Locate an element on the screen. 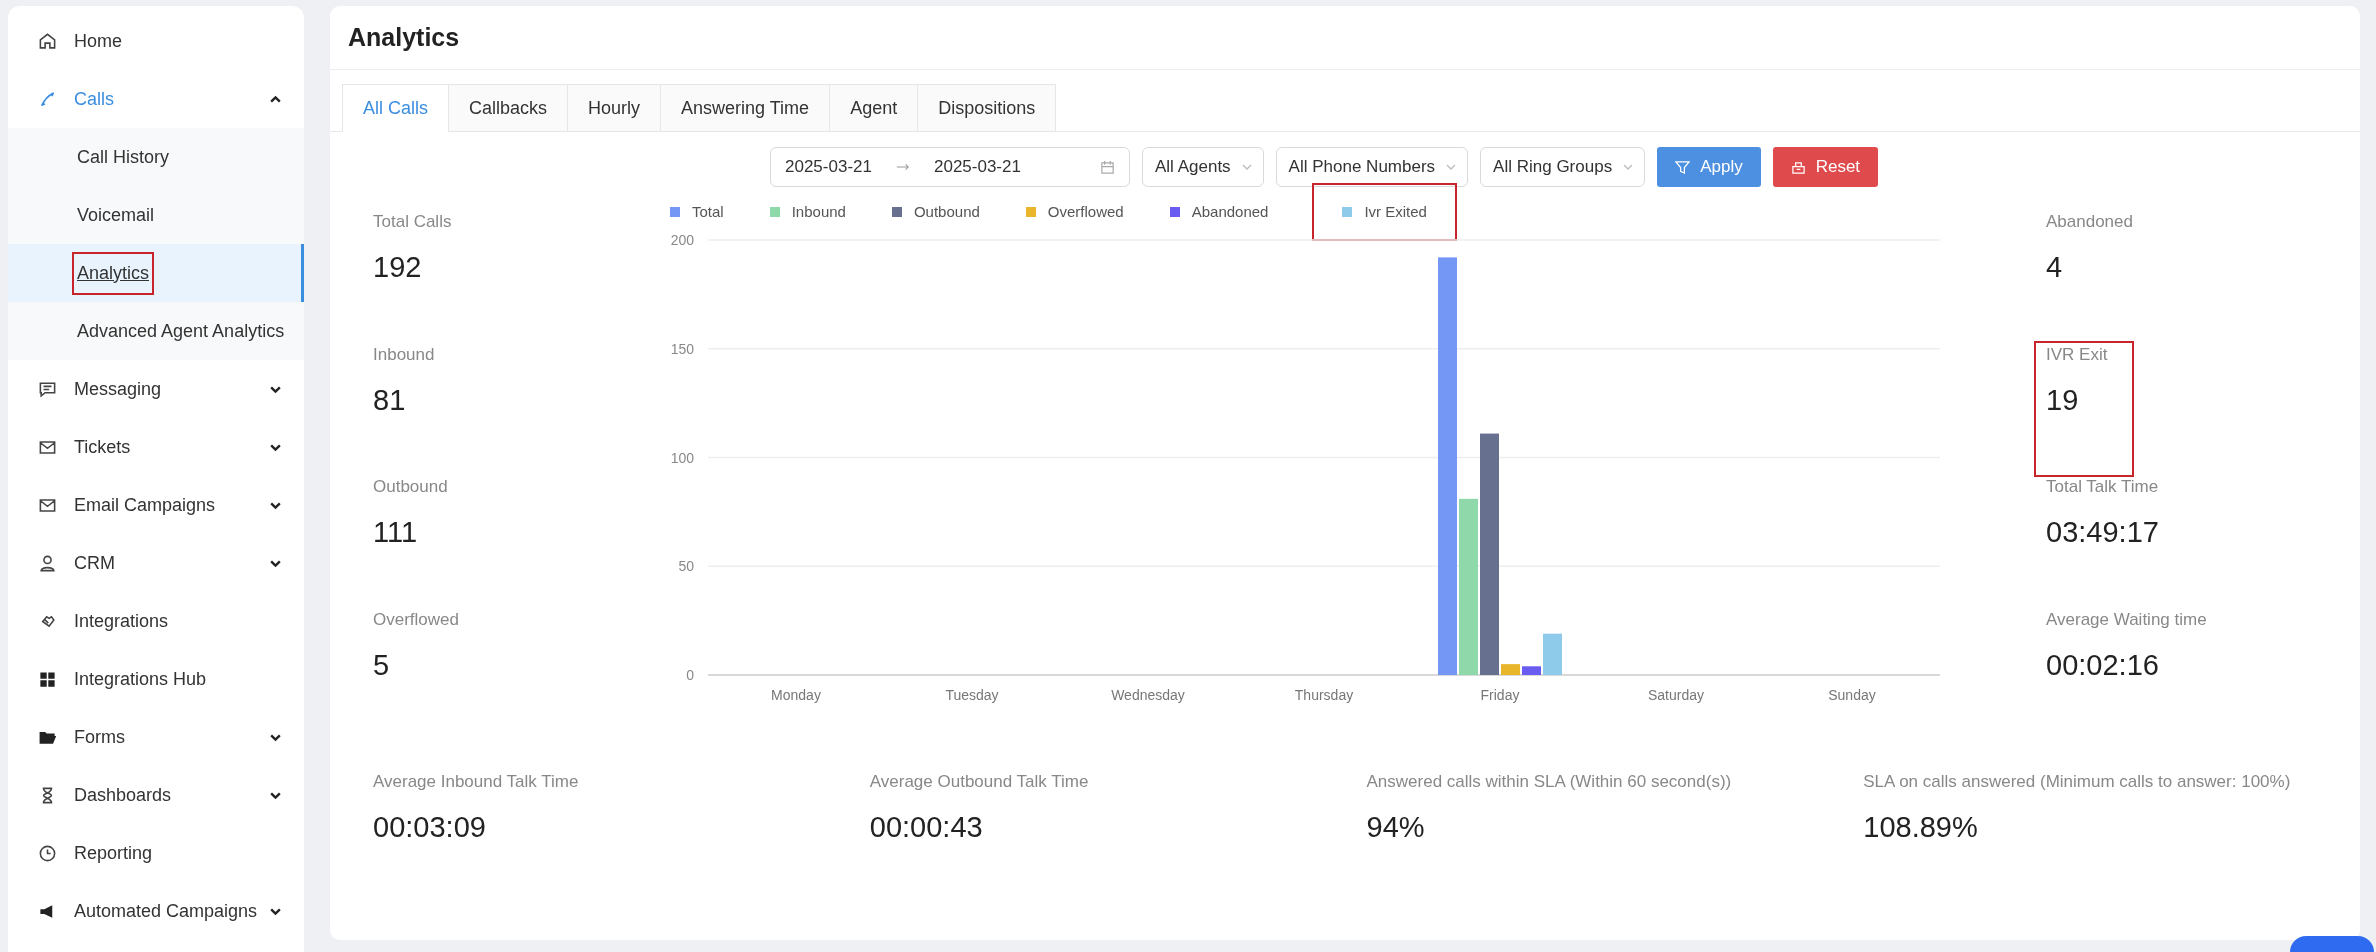 The width and height of the screenshot is (2376, 952). axis-category-label: Saturday is located at coordinates (1676, 695).